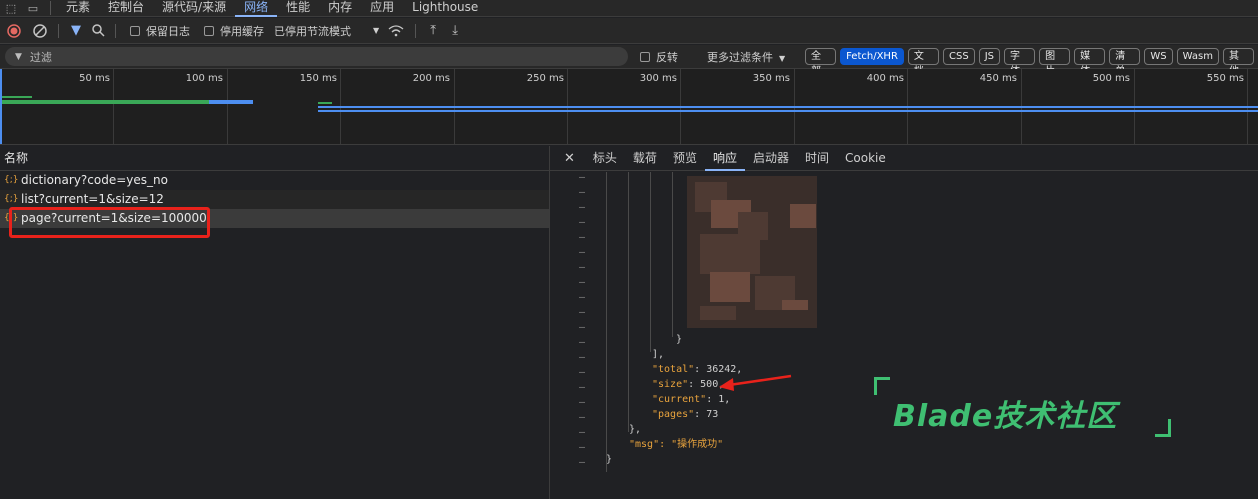 The width and height of the screenshot is (1258, 499). What do you see at coordinates (1158, 56) in the screenshot?
I see `type-filter-ws: WS` at bounding box center [1158, 56].